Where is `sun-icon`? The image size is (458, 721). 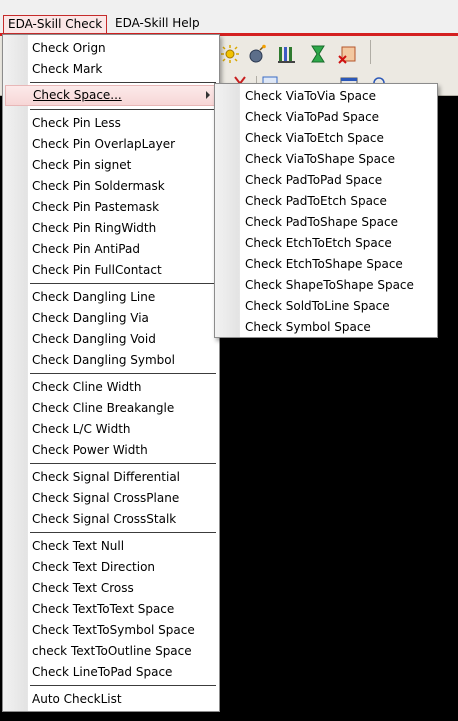 sun-icon is located at coordinates (230, 54).